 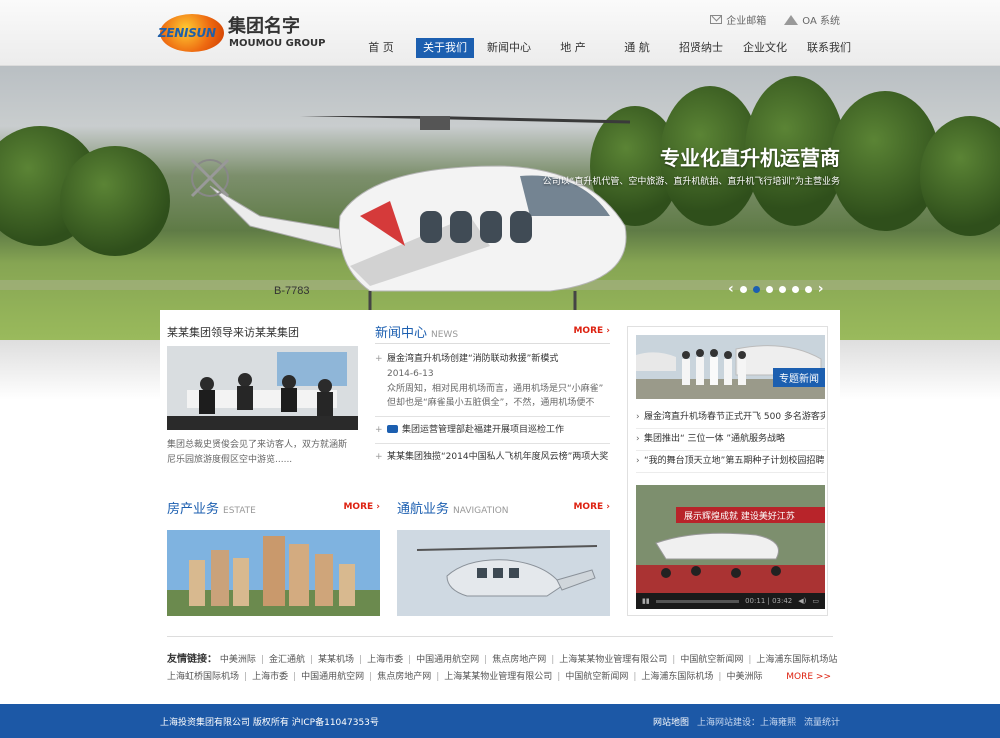 I want to click on video-player: 展示辉煌成就 建设美好江苏 ▮▮ 00:11 | 03:42 ◀) ▭, so click(x=730, y=547).